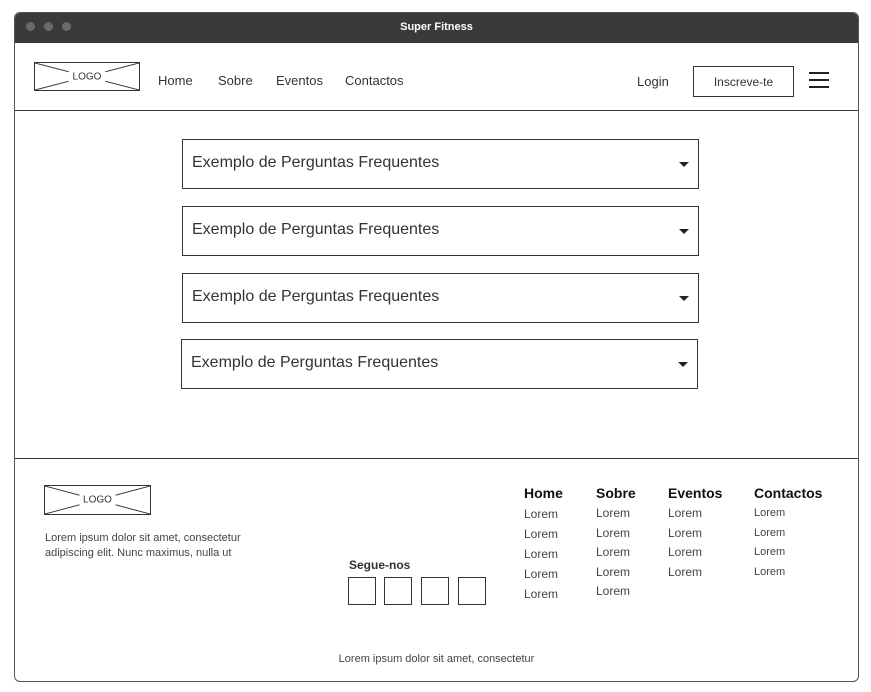 This screenshot has width=871, height=692. I want to click on nav-contactos: Contactos, so click(374, 80).